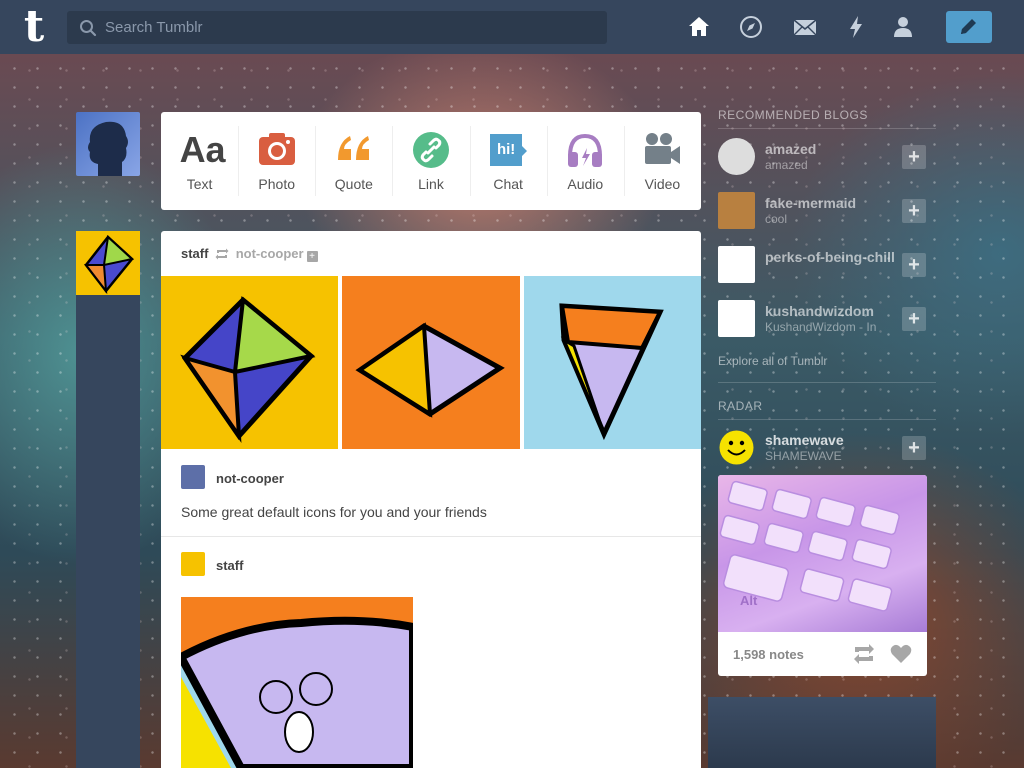 This screenshot has width=1024, height=768. What do you see at coordinates (827, 409) in the screenshot?
I see `radar-heading: RADAR` at bounding box center [827, 409].